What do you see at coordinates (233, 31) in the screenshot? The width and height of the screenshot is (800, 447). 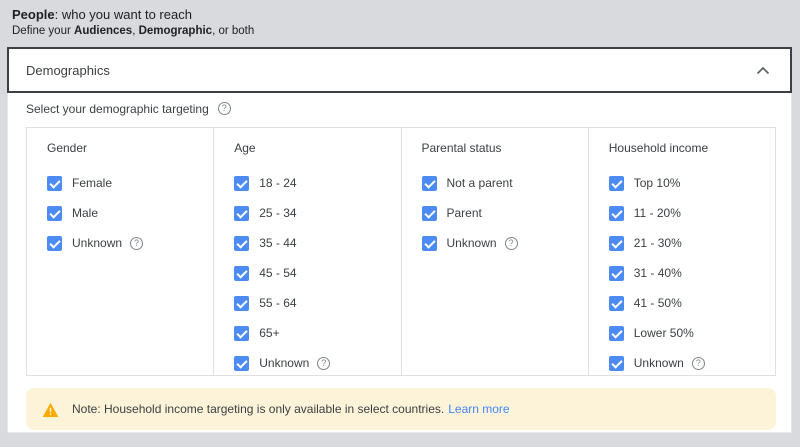 I see `subtitle-suffix: , or both` at bounding box center [233, 31].